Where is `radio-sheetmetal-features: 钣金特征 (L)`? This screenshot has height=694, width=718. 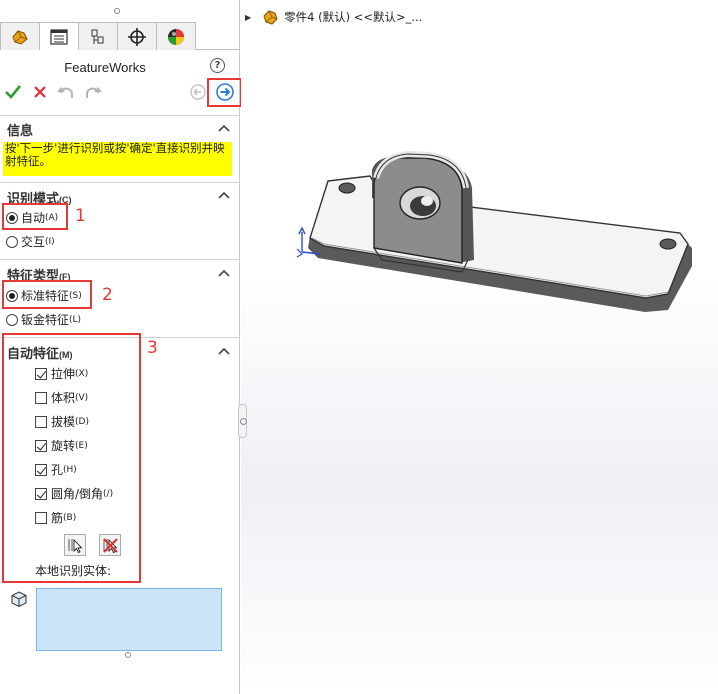
radio-sheetmetal-features: 钣金特征 (L) is located at coordinates (43, 319).